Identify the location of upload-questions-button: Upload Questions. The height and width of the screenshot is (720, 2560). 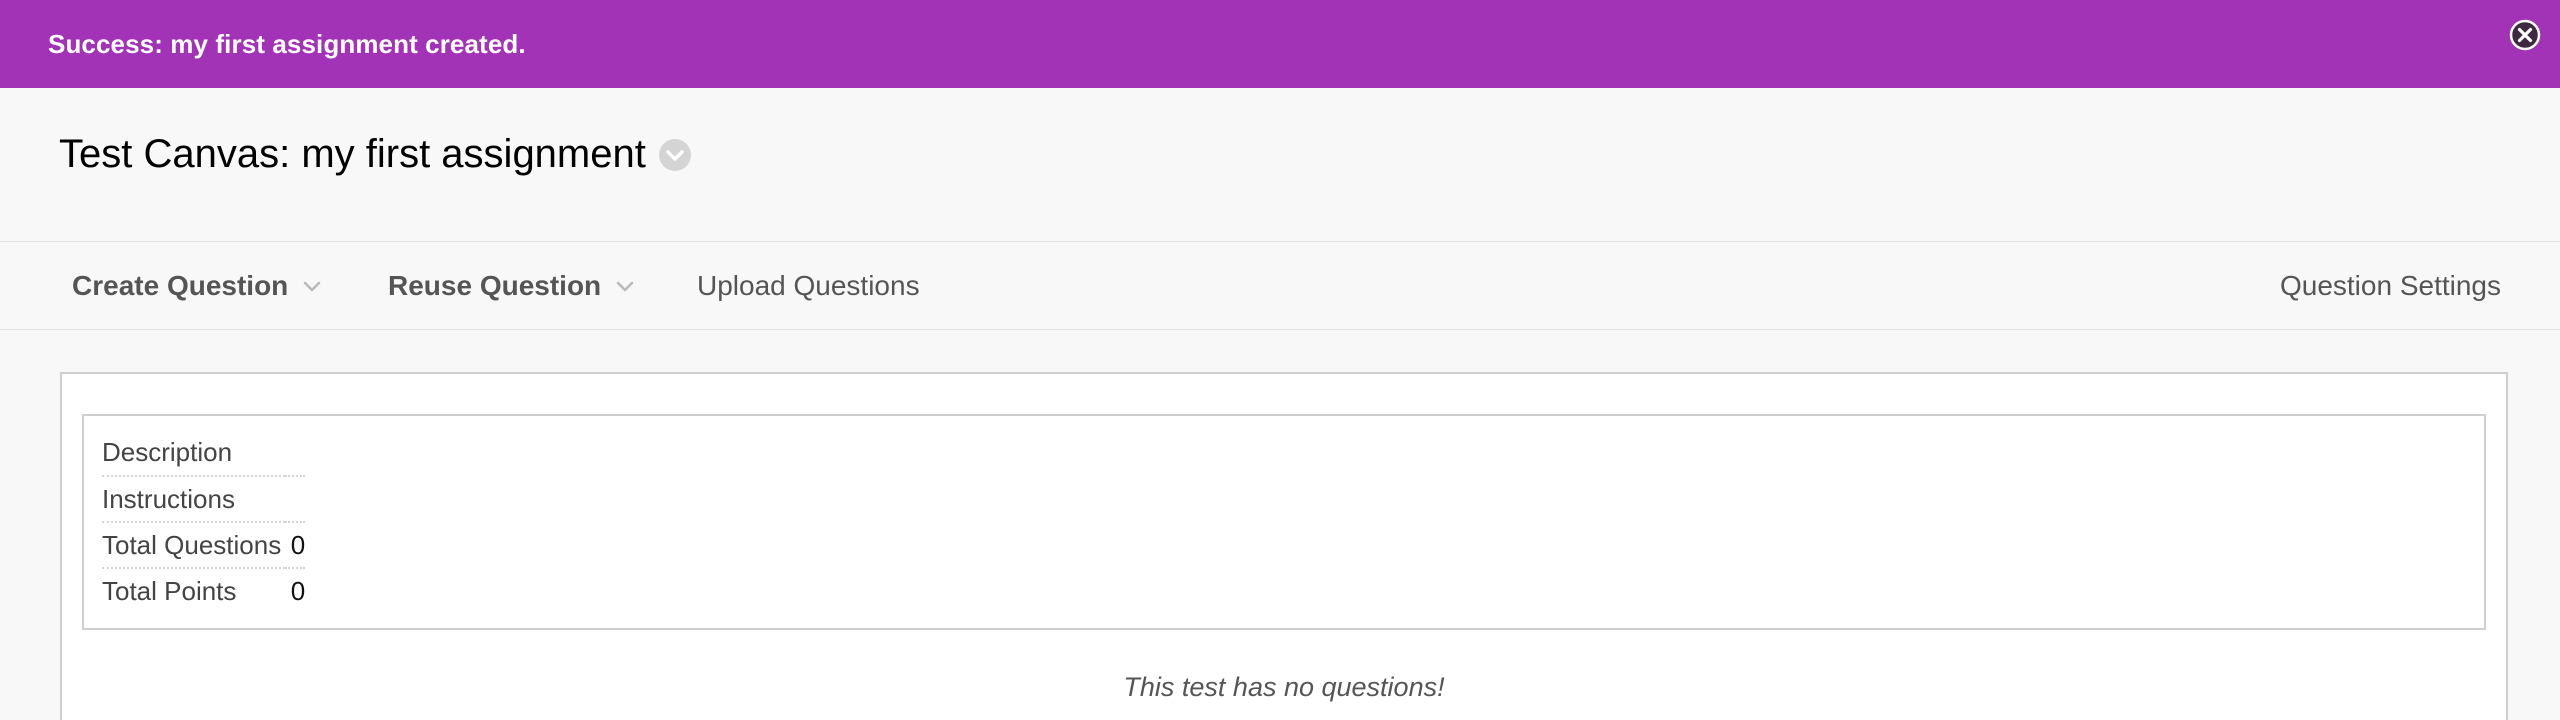
(808, 286).